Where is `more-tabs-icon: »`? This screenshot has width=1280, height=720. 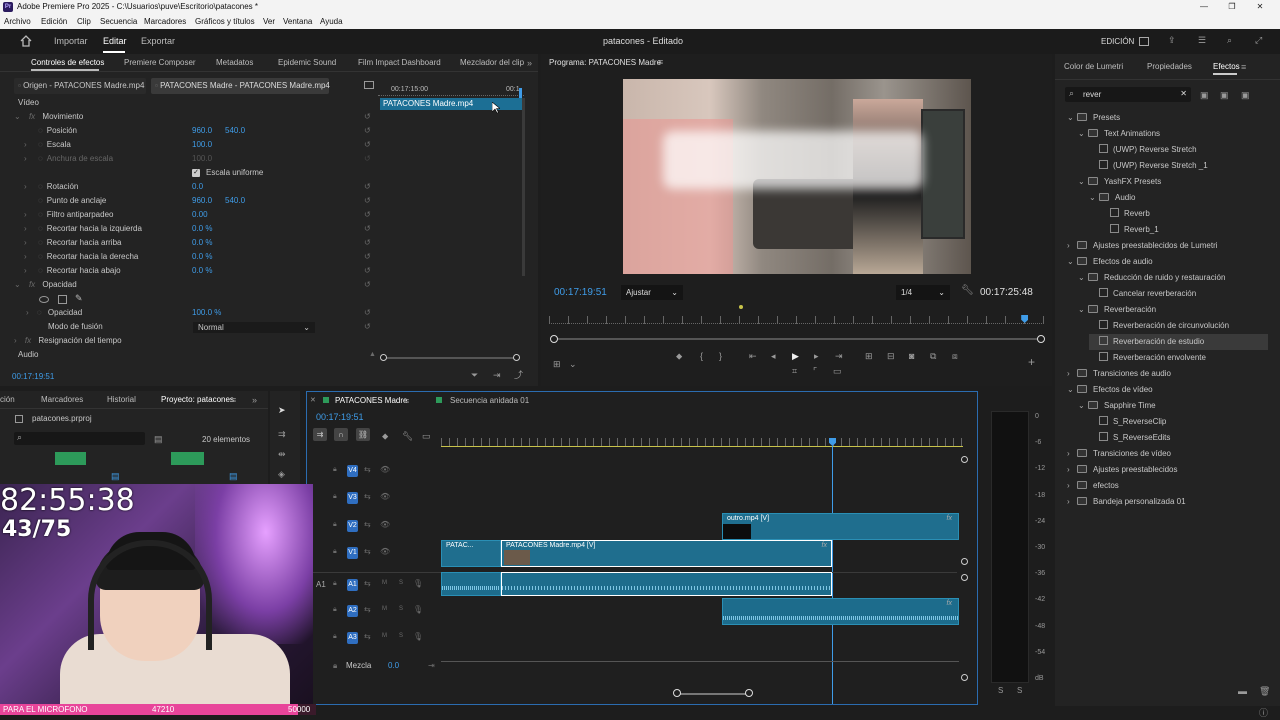 more-tabs-icon: » is located at coordinates (529, 63).